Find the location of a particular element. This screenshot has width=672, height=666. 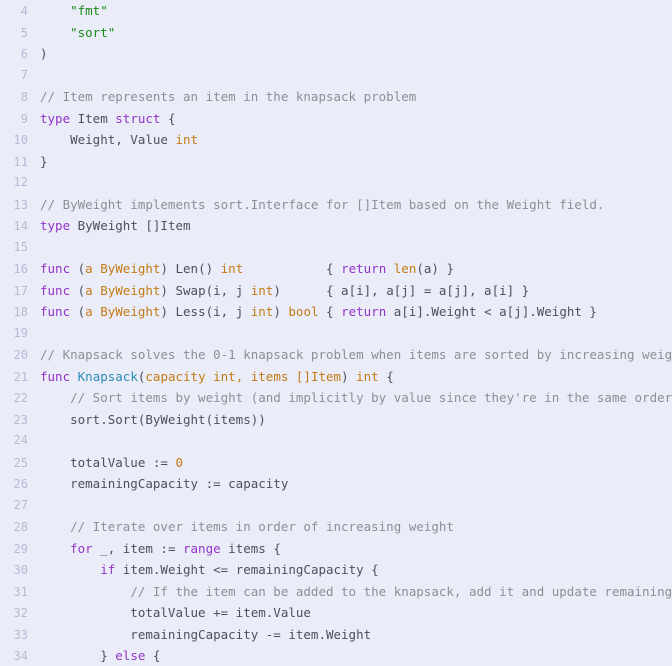

code-line: 14 type ByWeight []Item is located at coordinates (336, 226).